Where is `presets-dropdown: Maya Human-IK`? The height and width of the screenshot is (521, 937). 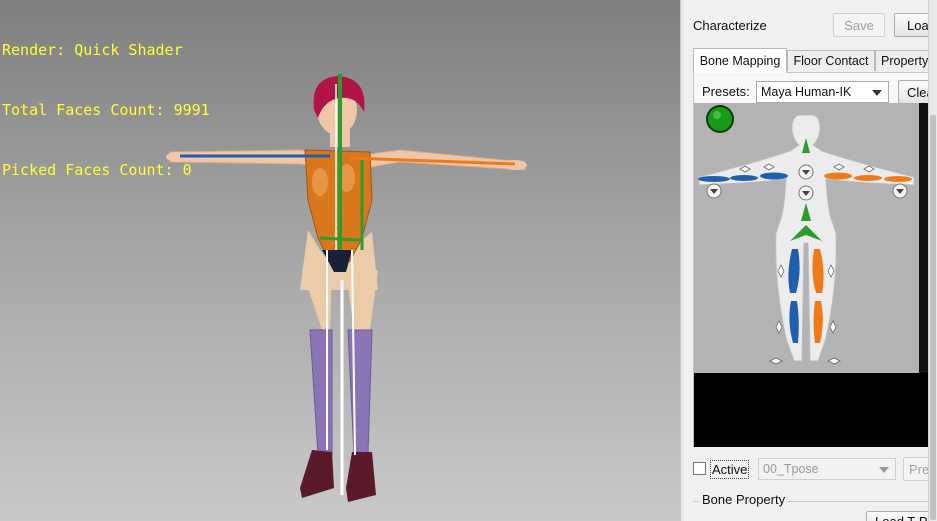
presets-dropdown: Maya Human-IK is located at coordinates (822, 92).